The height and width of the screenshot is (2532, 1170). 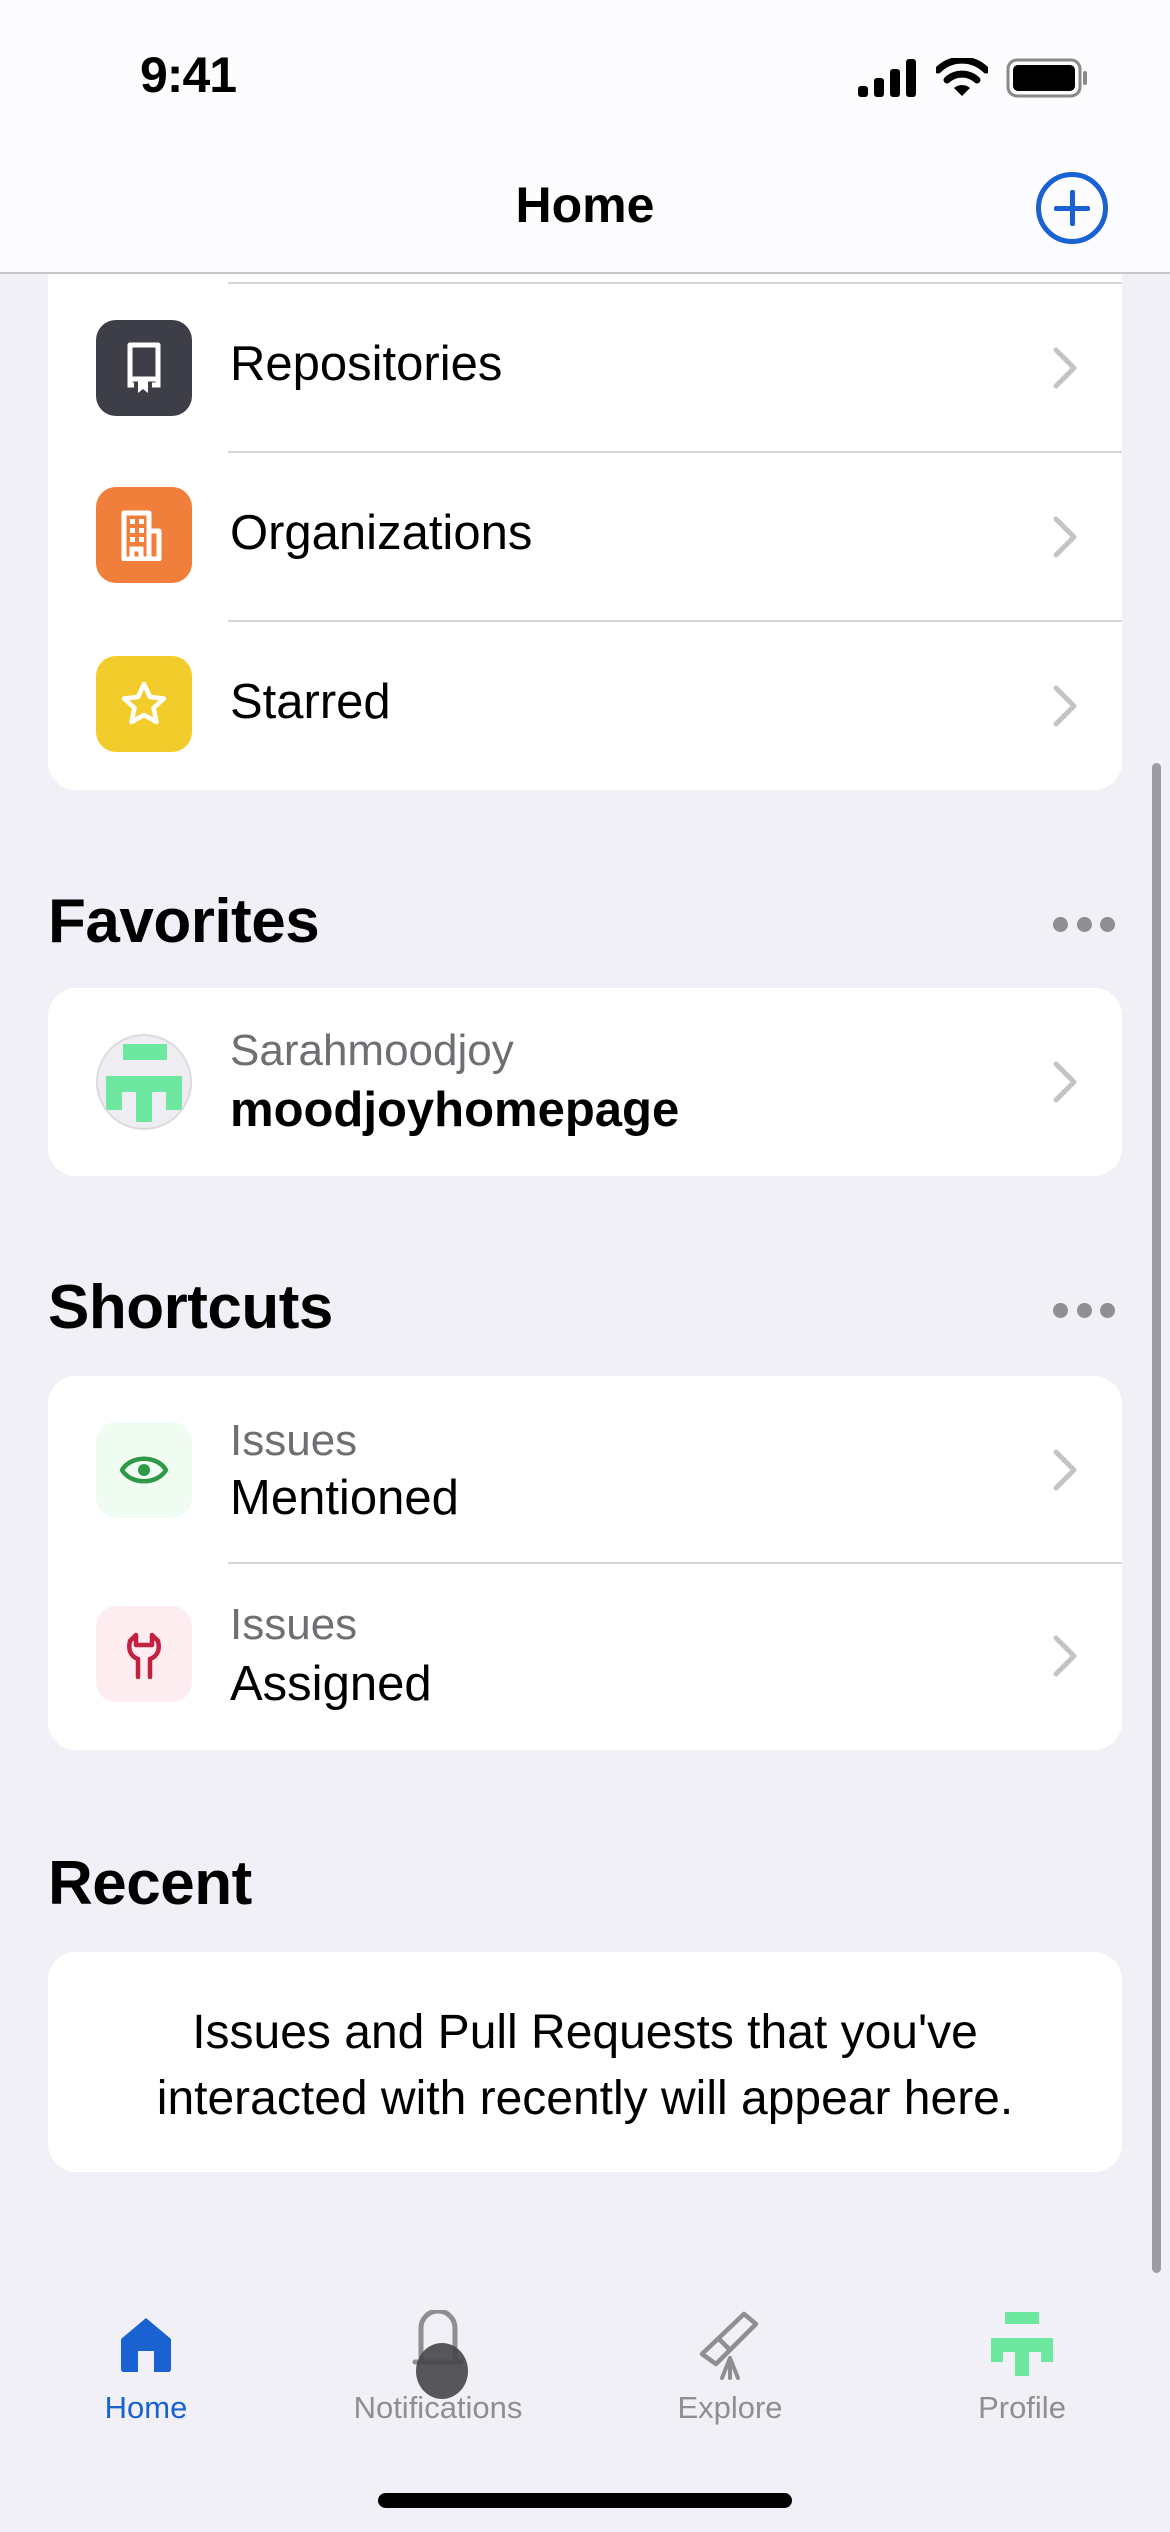 I want to click on touch-indicator, so click(x=442, y=2371).